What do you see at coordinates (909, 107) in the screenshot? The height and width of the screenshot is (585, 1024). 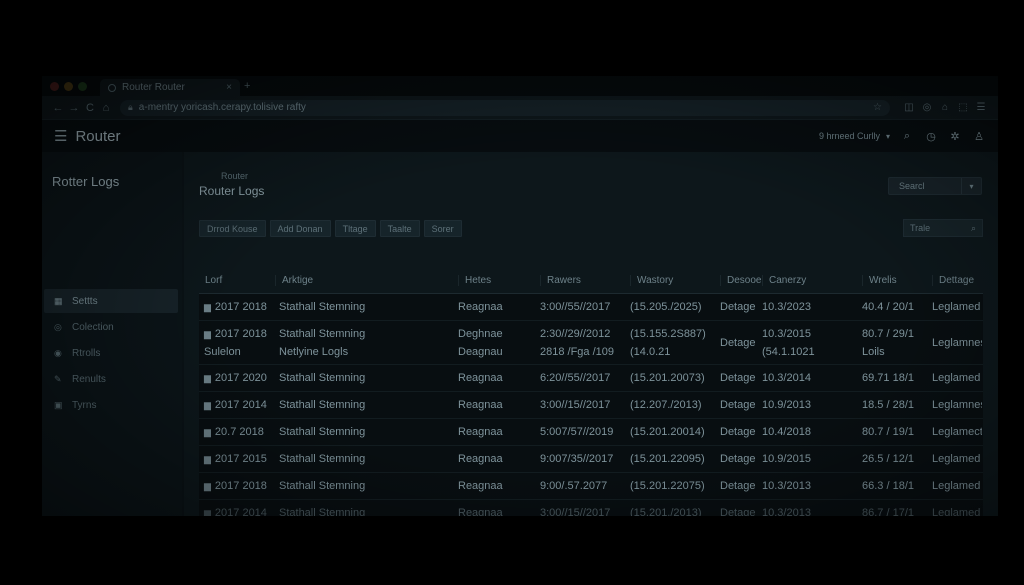 I see `extension-icon: ◫` at bounding box center [909, 107].